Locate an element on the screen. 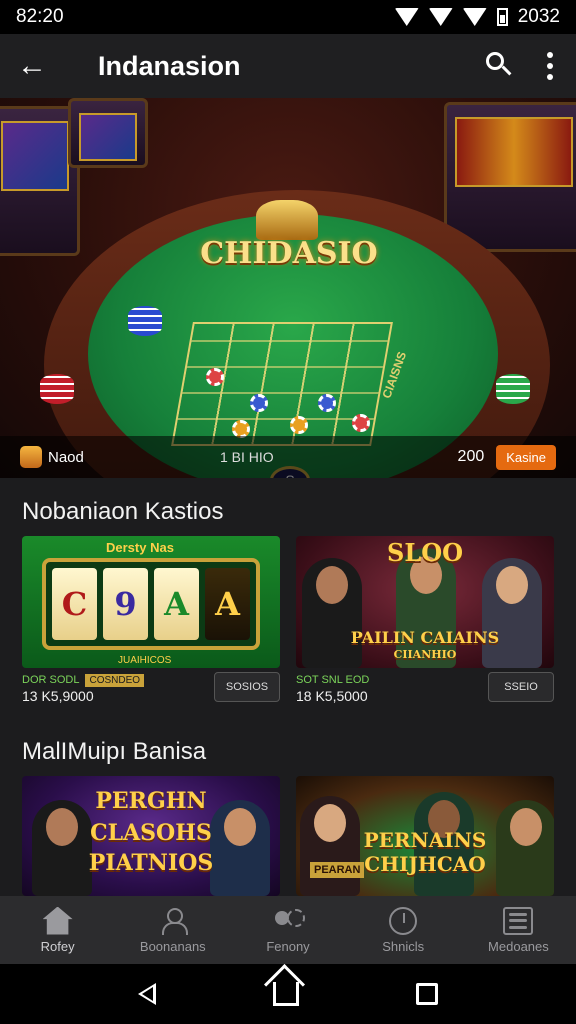  card-banner-line3: PIATNIOS is located at coordinates (151, 863).